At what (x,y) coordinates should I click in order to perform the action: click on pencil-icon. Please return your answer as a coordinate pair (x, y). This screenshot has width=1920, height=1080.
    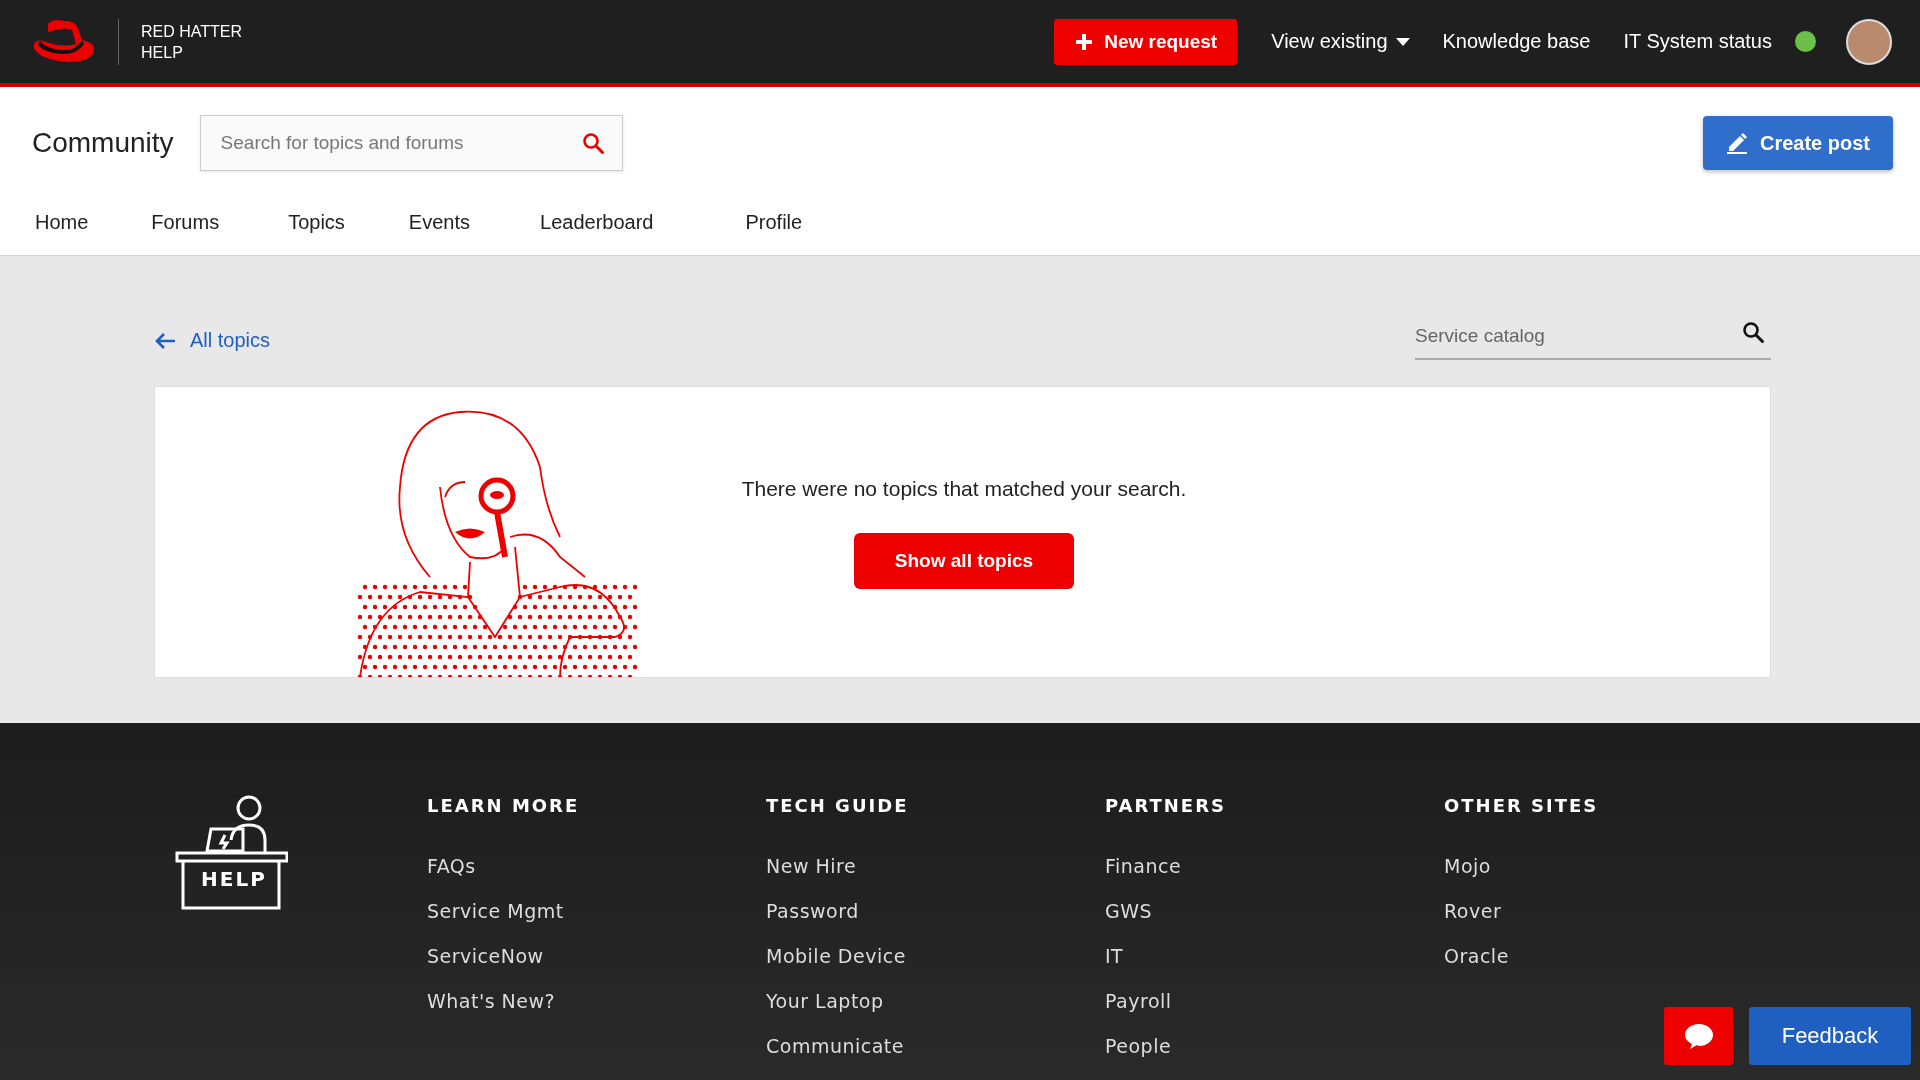
    Looking at the image, I should click on (1736, 143).